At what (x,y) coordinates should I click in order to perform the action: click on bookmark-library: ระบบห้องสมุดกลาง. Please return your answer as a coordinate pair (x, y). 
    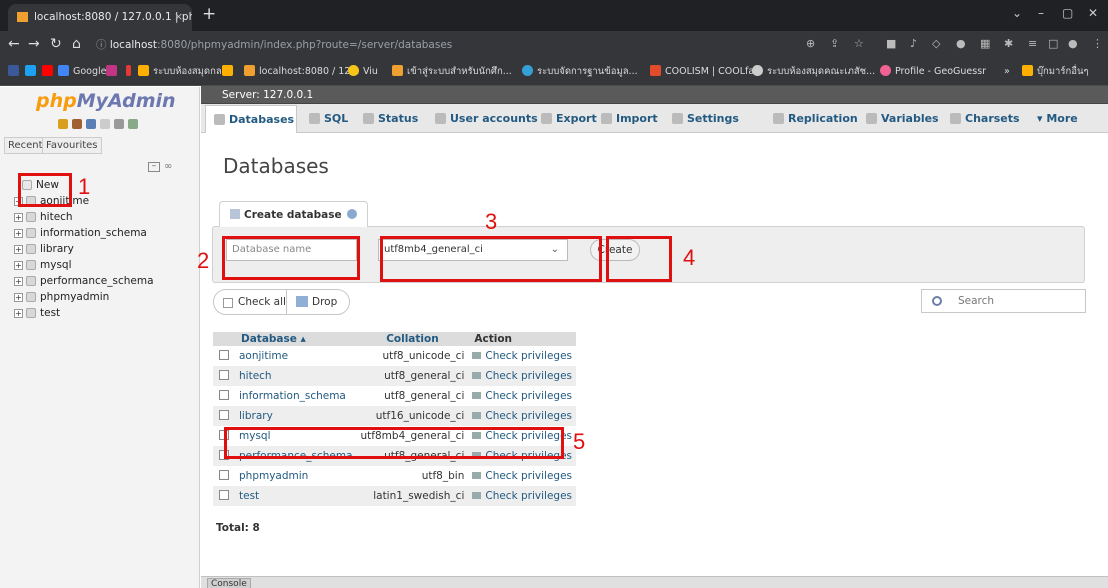
    Looking at the image, I should click on (185, 72).